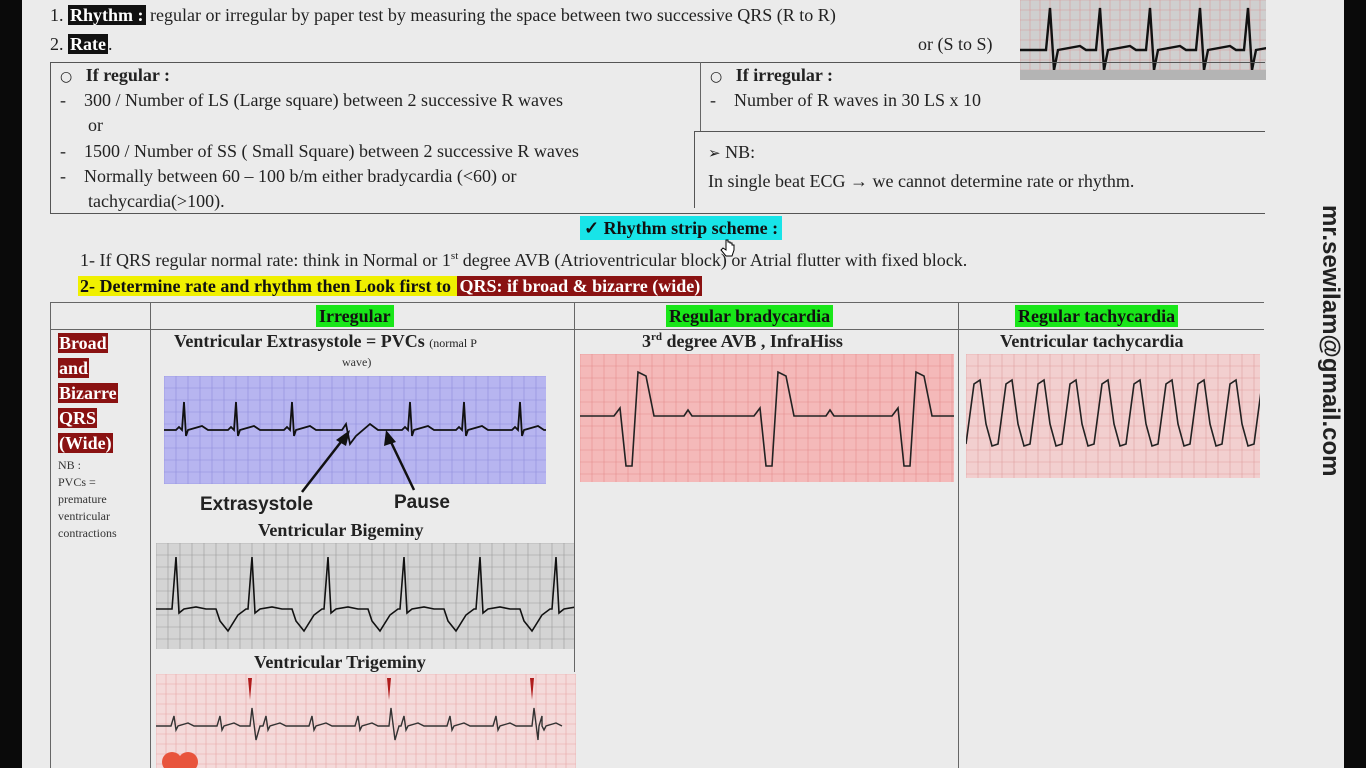  Describe the element at coordinates (1092, 341) in the screenshot. I see `vt-title: Ventricular tachycardia` at that location.